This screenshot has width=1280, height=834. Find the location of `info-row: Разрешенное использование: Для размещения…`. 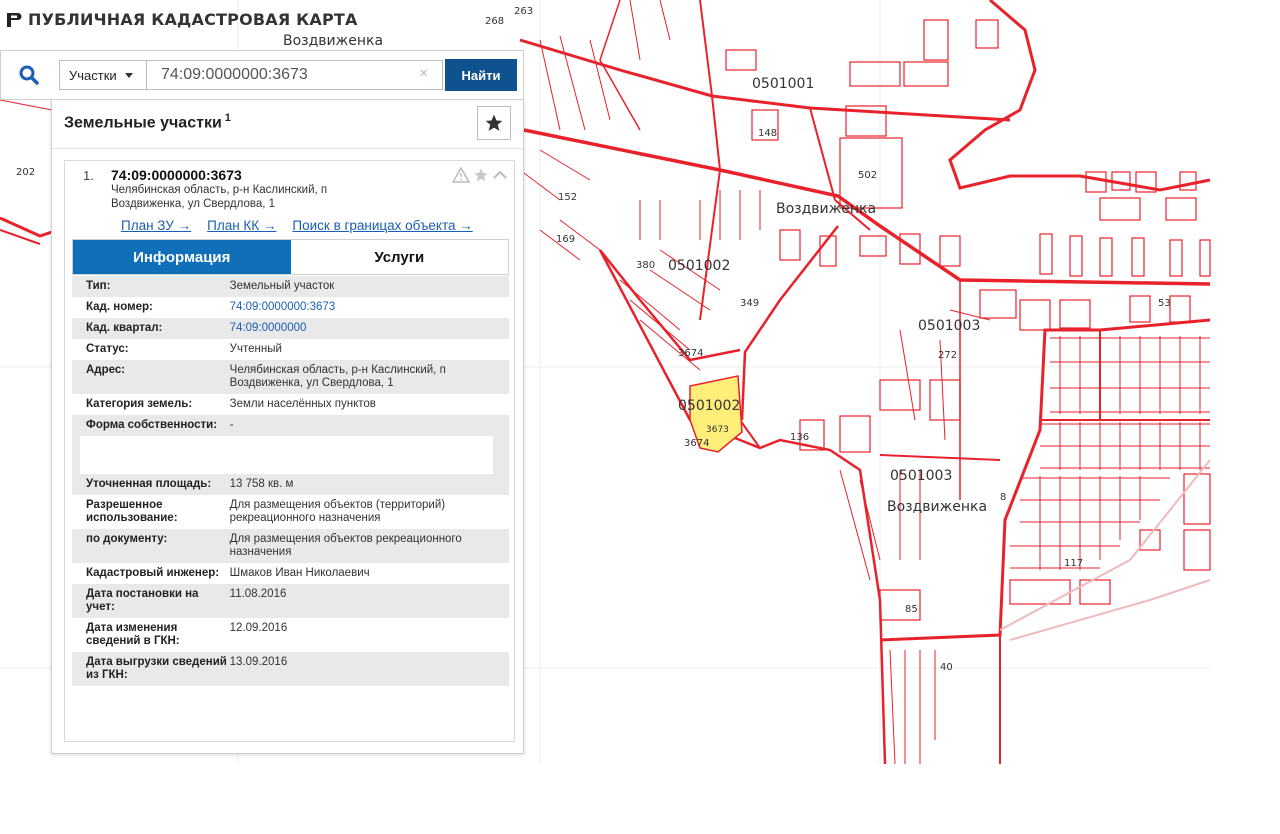

info-row: Разрешенное использование: Для размещения… is located at coordinates (290, 512).